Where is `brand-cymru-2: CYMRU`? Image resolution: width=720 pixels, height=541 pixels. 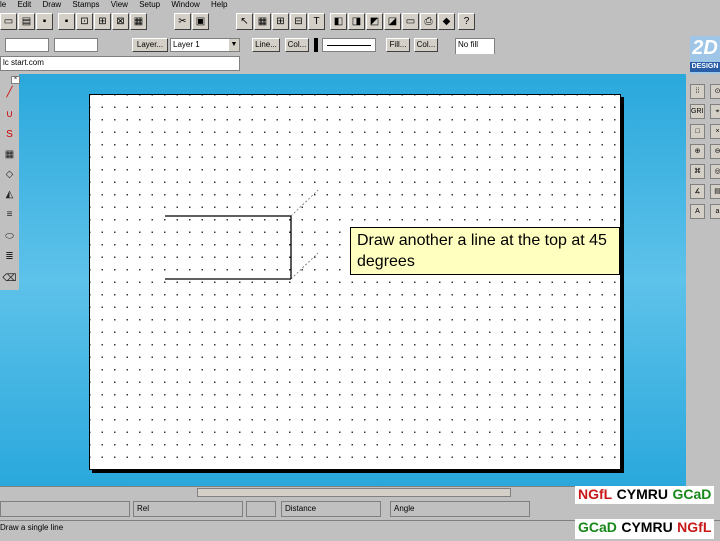 brand-cymru-2: CYMRU is located at coordinates (647, 527).